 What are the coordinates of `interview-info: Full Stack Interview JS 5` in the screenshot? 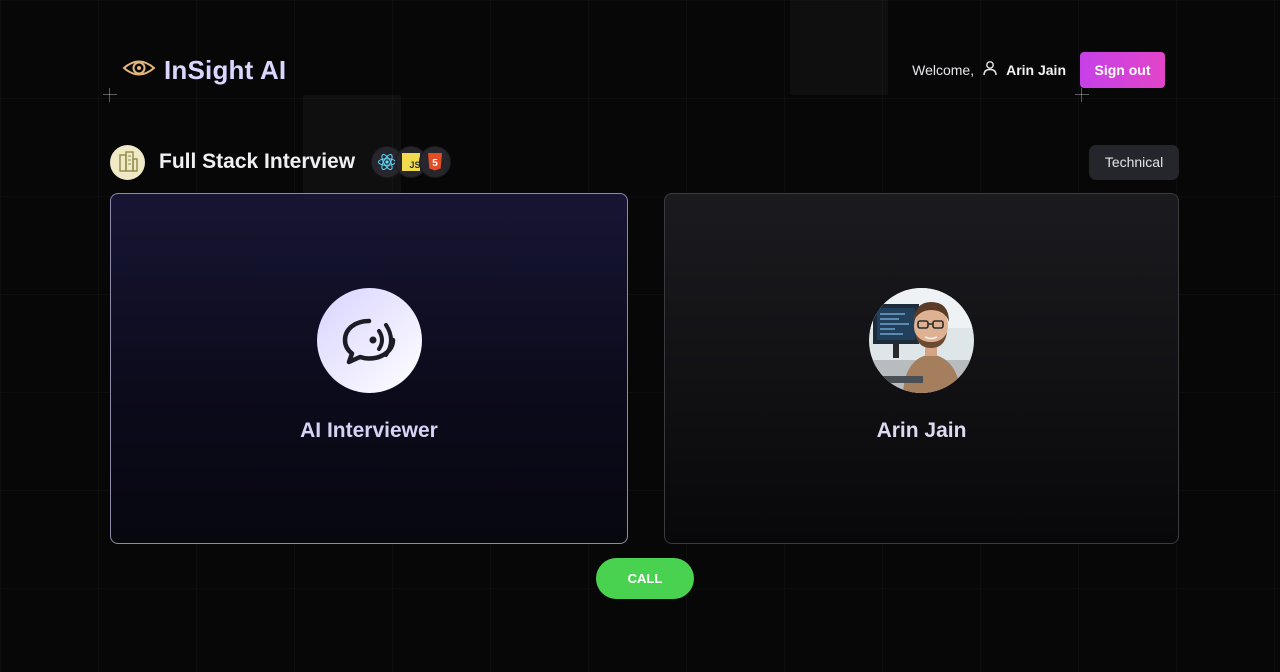 It's located at (281, 162).